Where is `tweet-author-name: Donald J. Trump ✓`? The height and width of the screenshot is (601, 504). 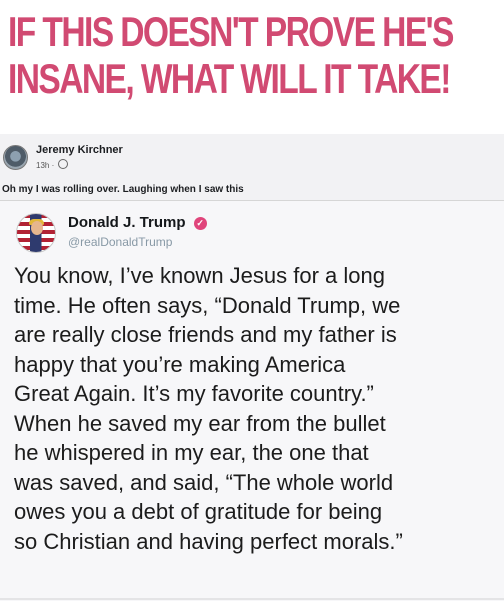 tweet-author-name: Donald J. Trump ✓ is located at coordinates (137, 222).